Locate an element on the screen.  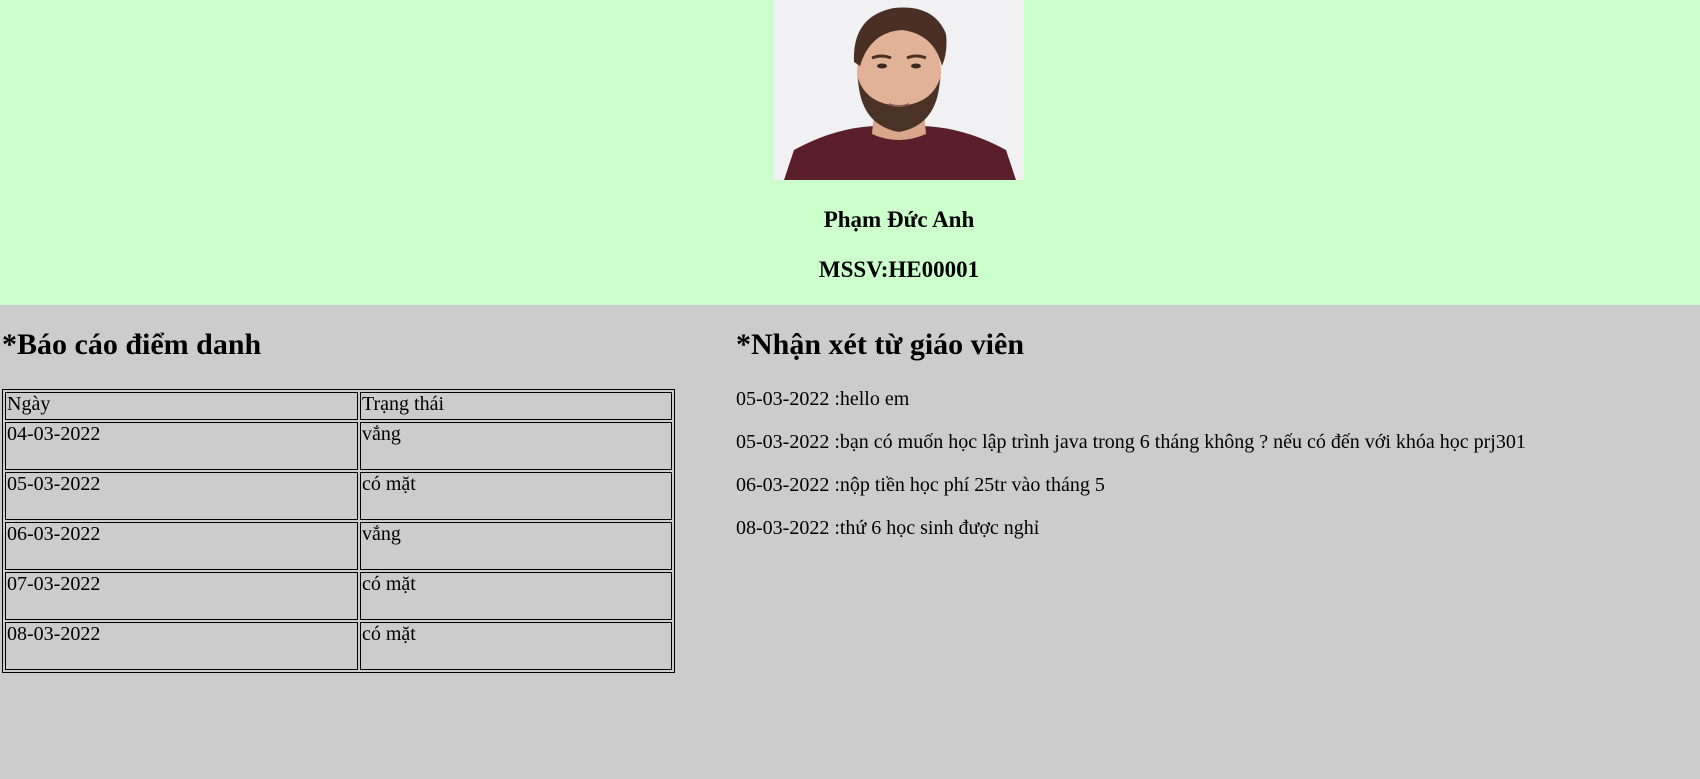
row-date: 07-03-2022 is located at coordinates (181, 596).